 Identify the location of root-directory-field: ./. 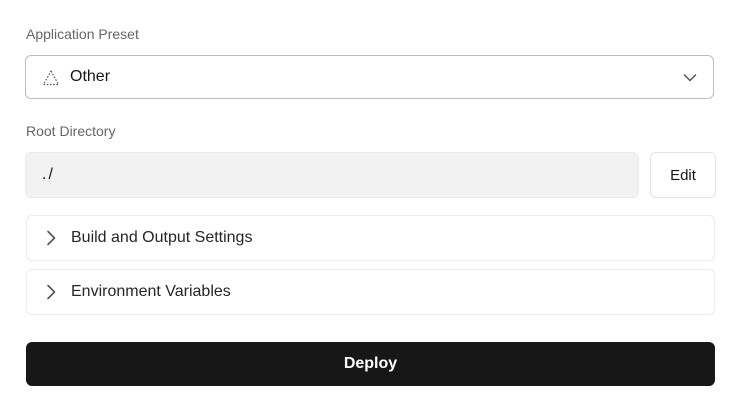
(332, 175).